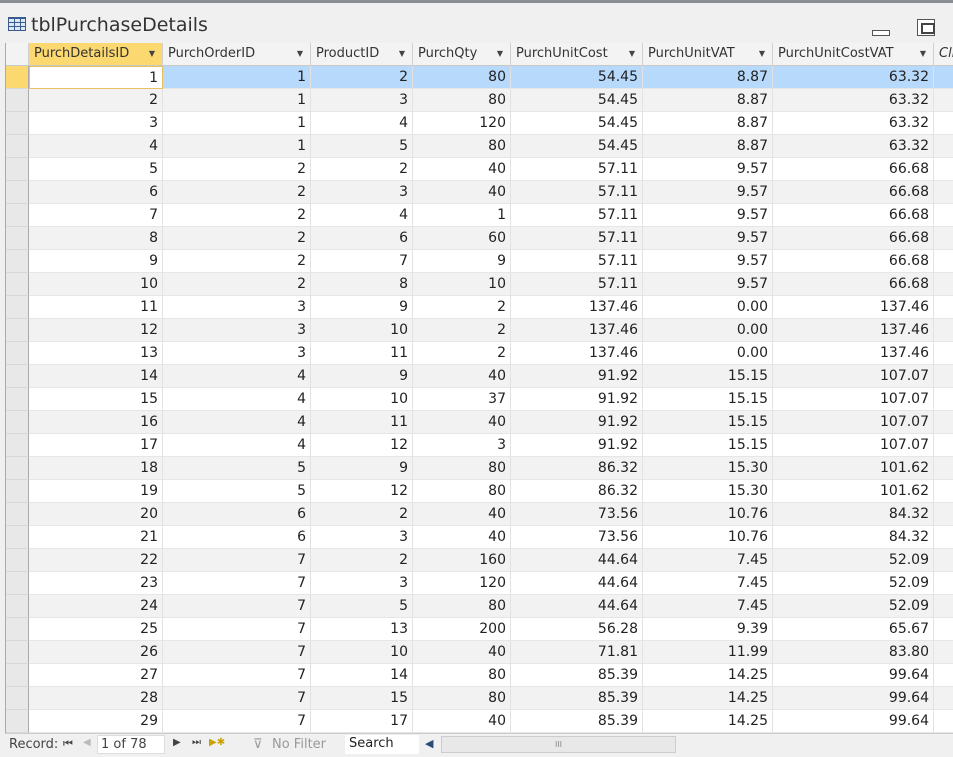  Describe the element at coordinates (881, 33) in the screenshot. I see `minimize-button` at that location.